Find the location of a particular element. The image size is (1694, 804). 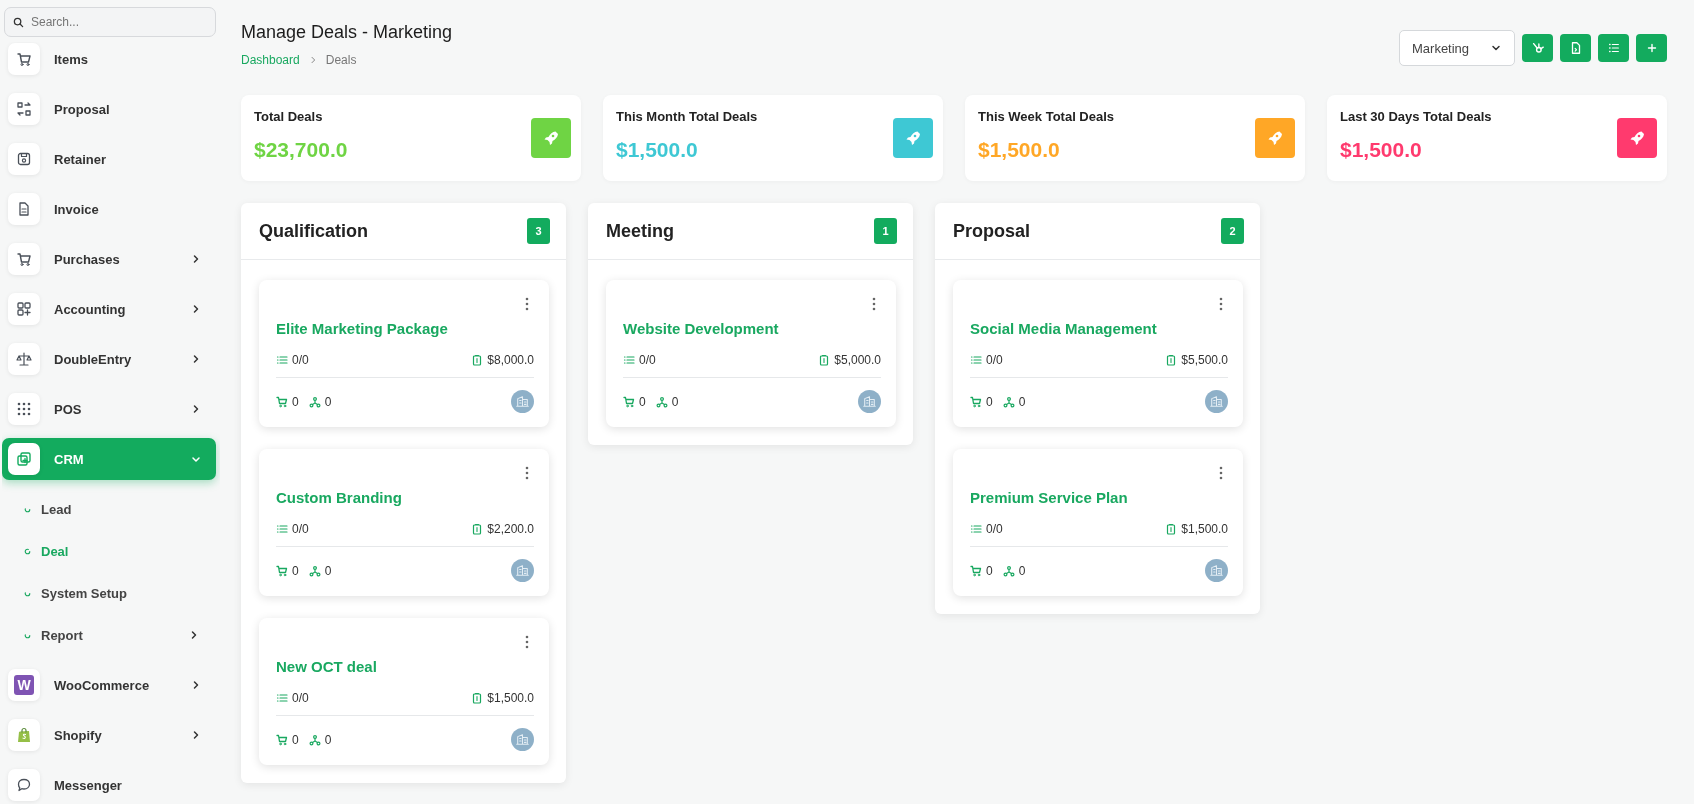

sidebar-item-label: WooCommerce is located at coordinates (102, 685).